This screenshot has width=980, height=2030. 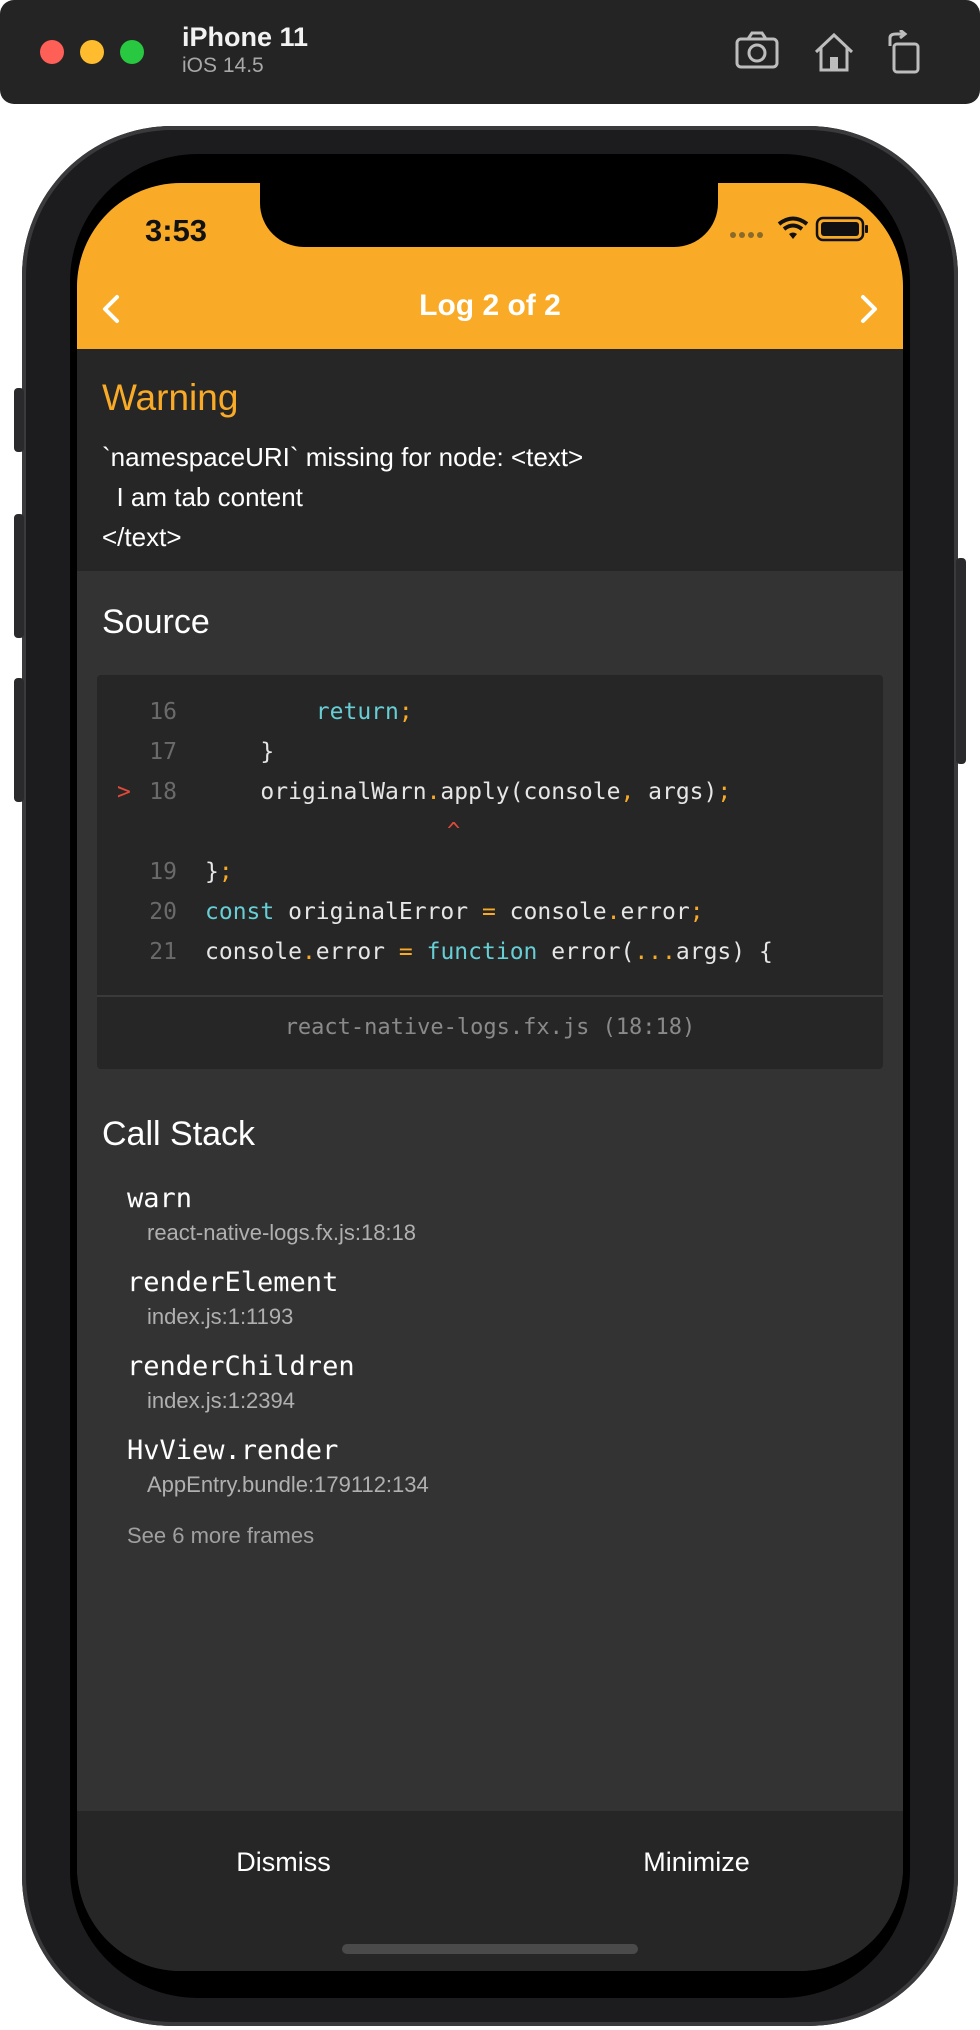 I want to click on log-level-title: Warning, so click(x=170, y=397).